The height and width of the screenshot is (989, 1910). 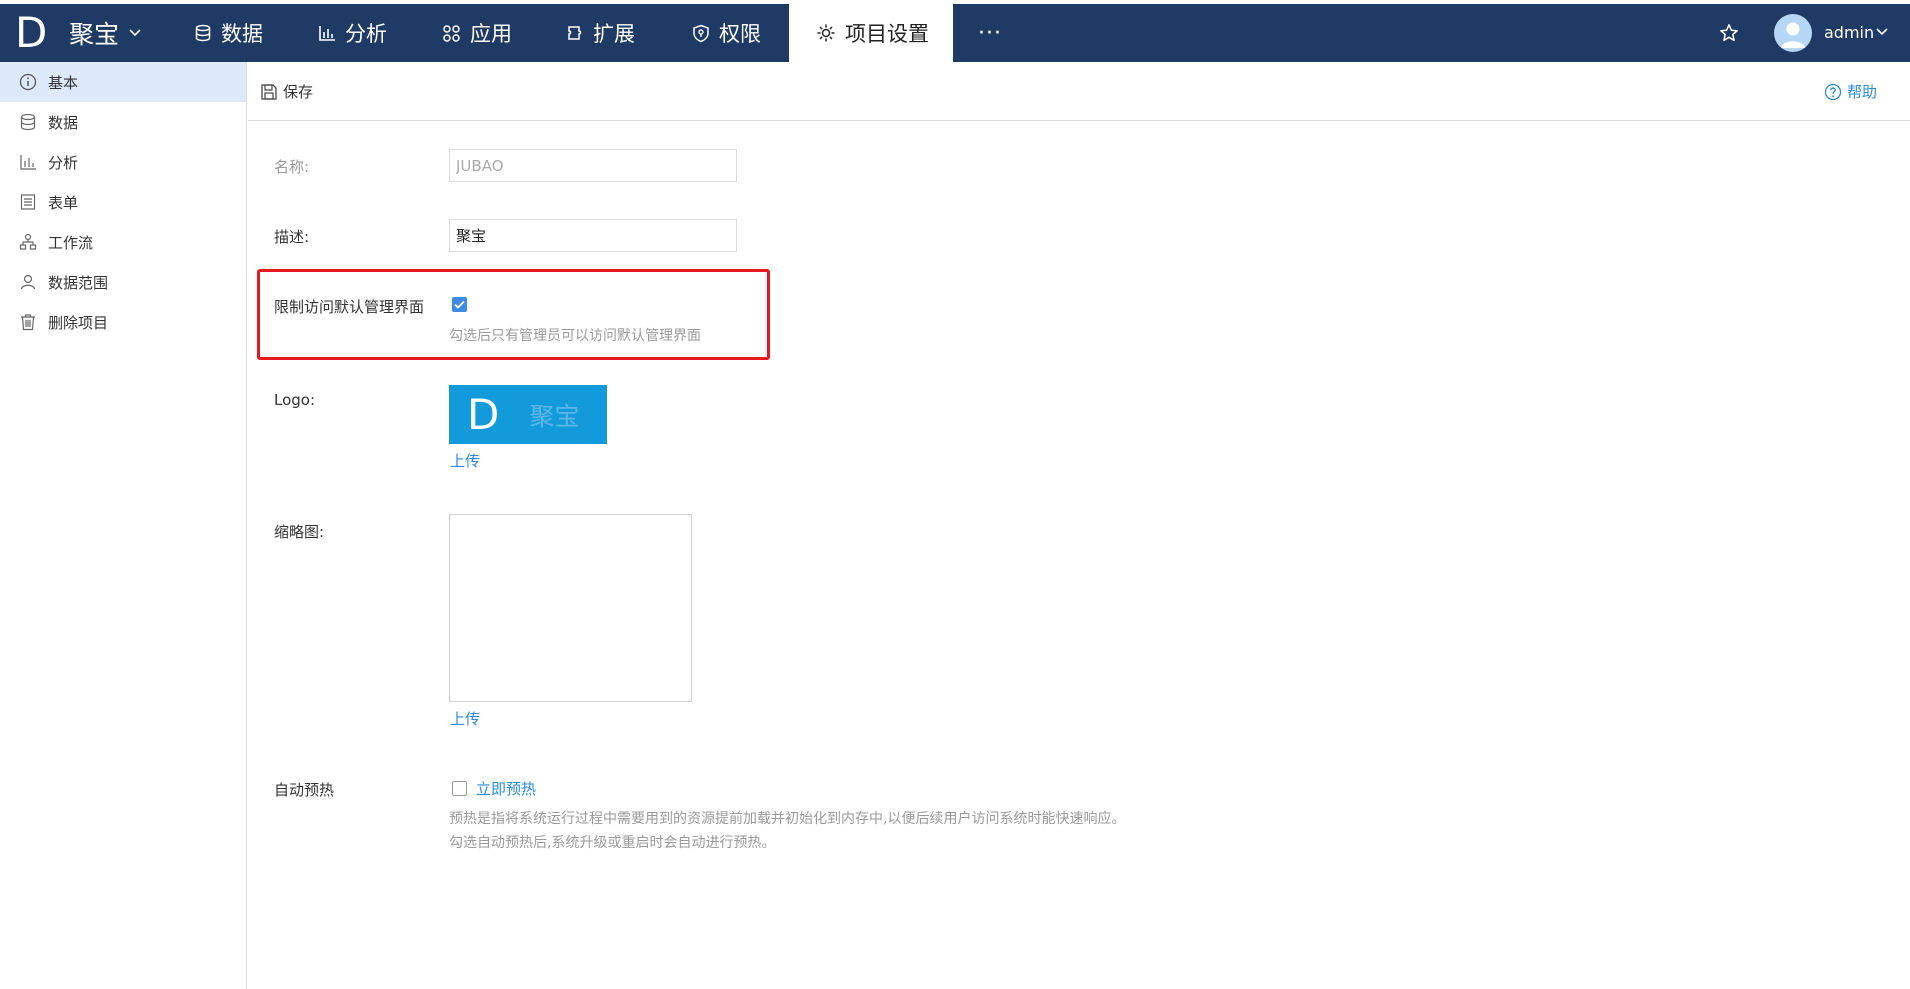 I want to click on logo-letter: D, so click(x=483, y=414).